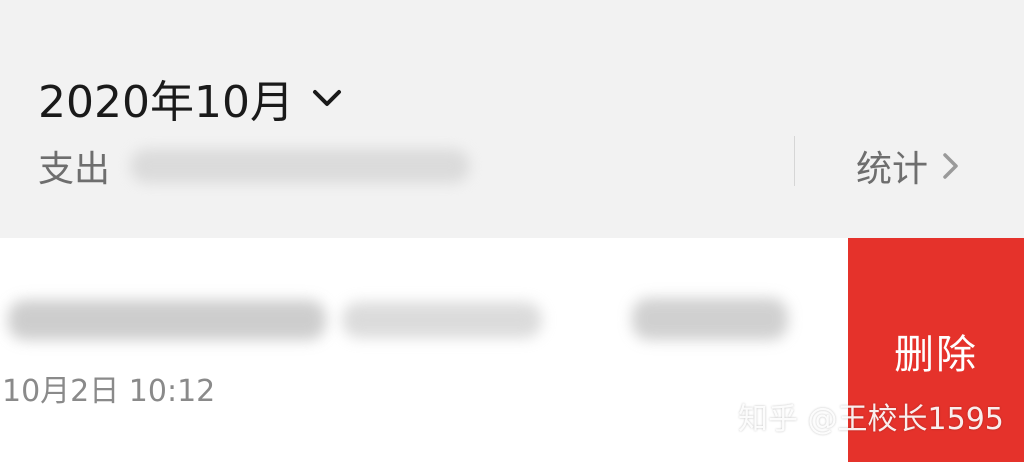 This screenshot has height=462, width=1024. What do you see at coordinates (936, 355) in the screenshot?
I see `delete-label: 删除` at bounding box center [936, 355].